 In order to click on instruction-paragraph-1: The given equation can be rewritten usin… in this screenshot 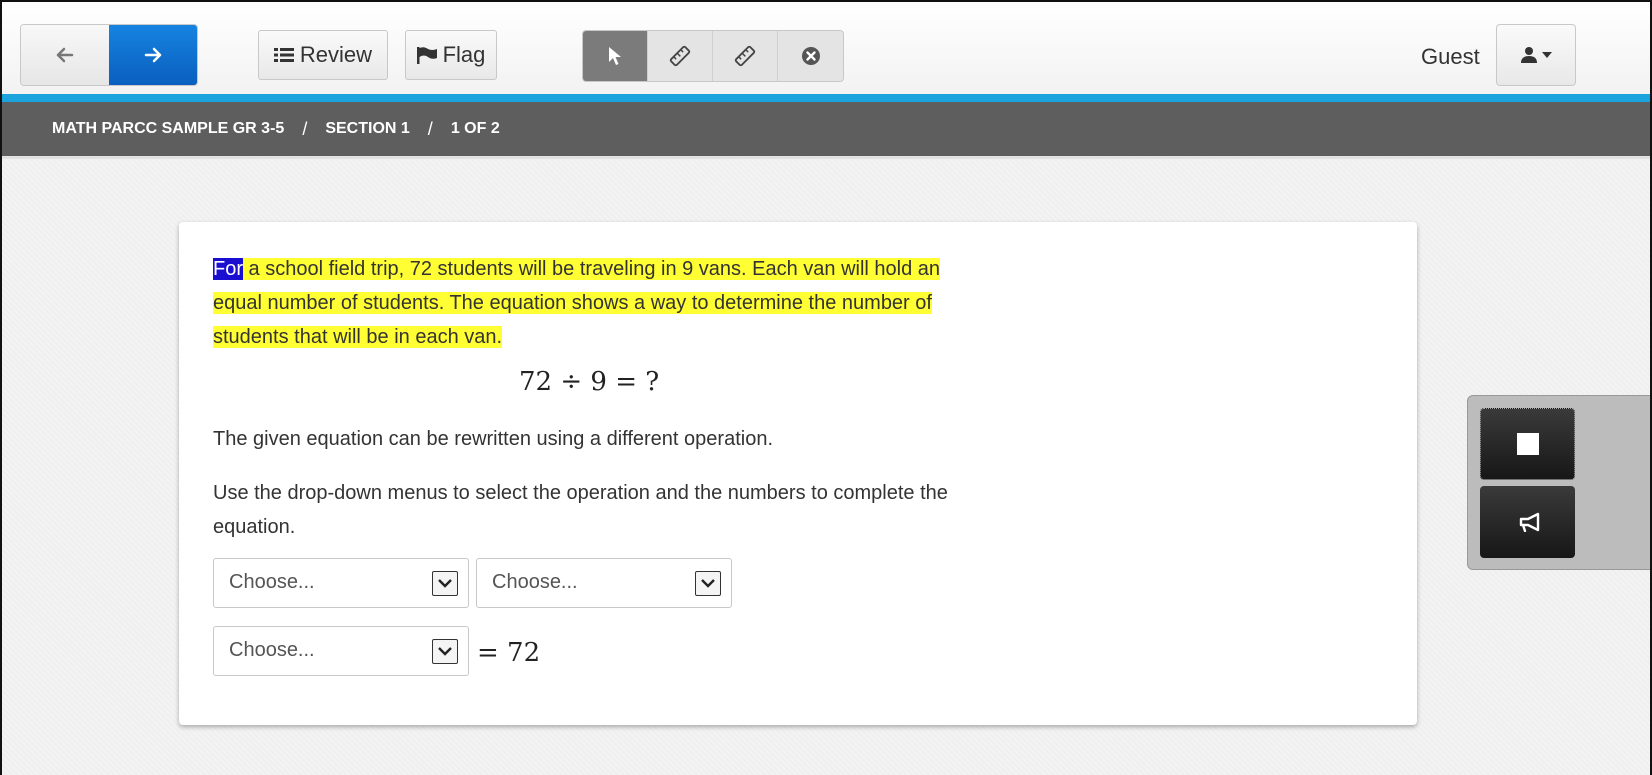, I will do `click(493, 439)`.